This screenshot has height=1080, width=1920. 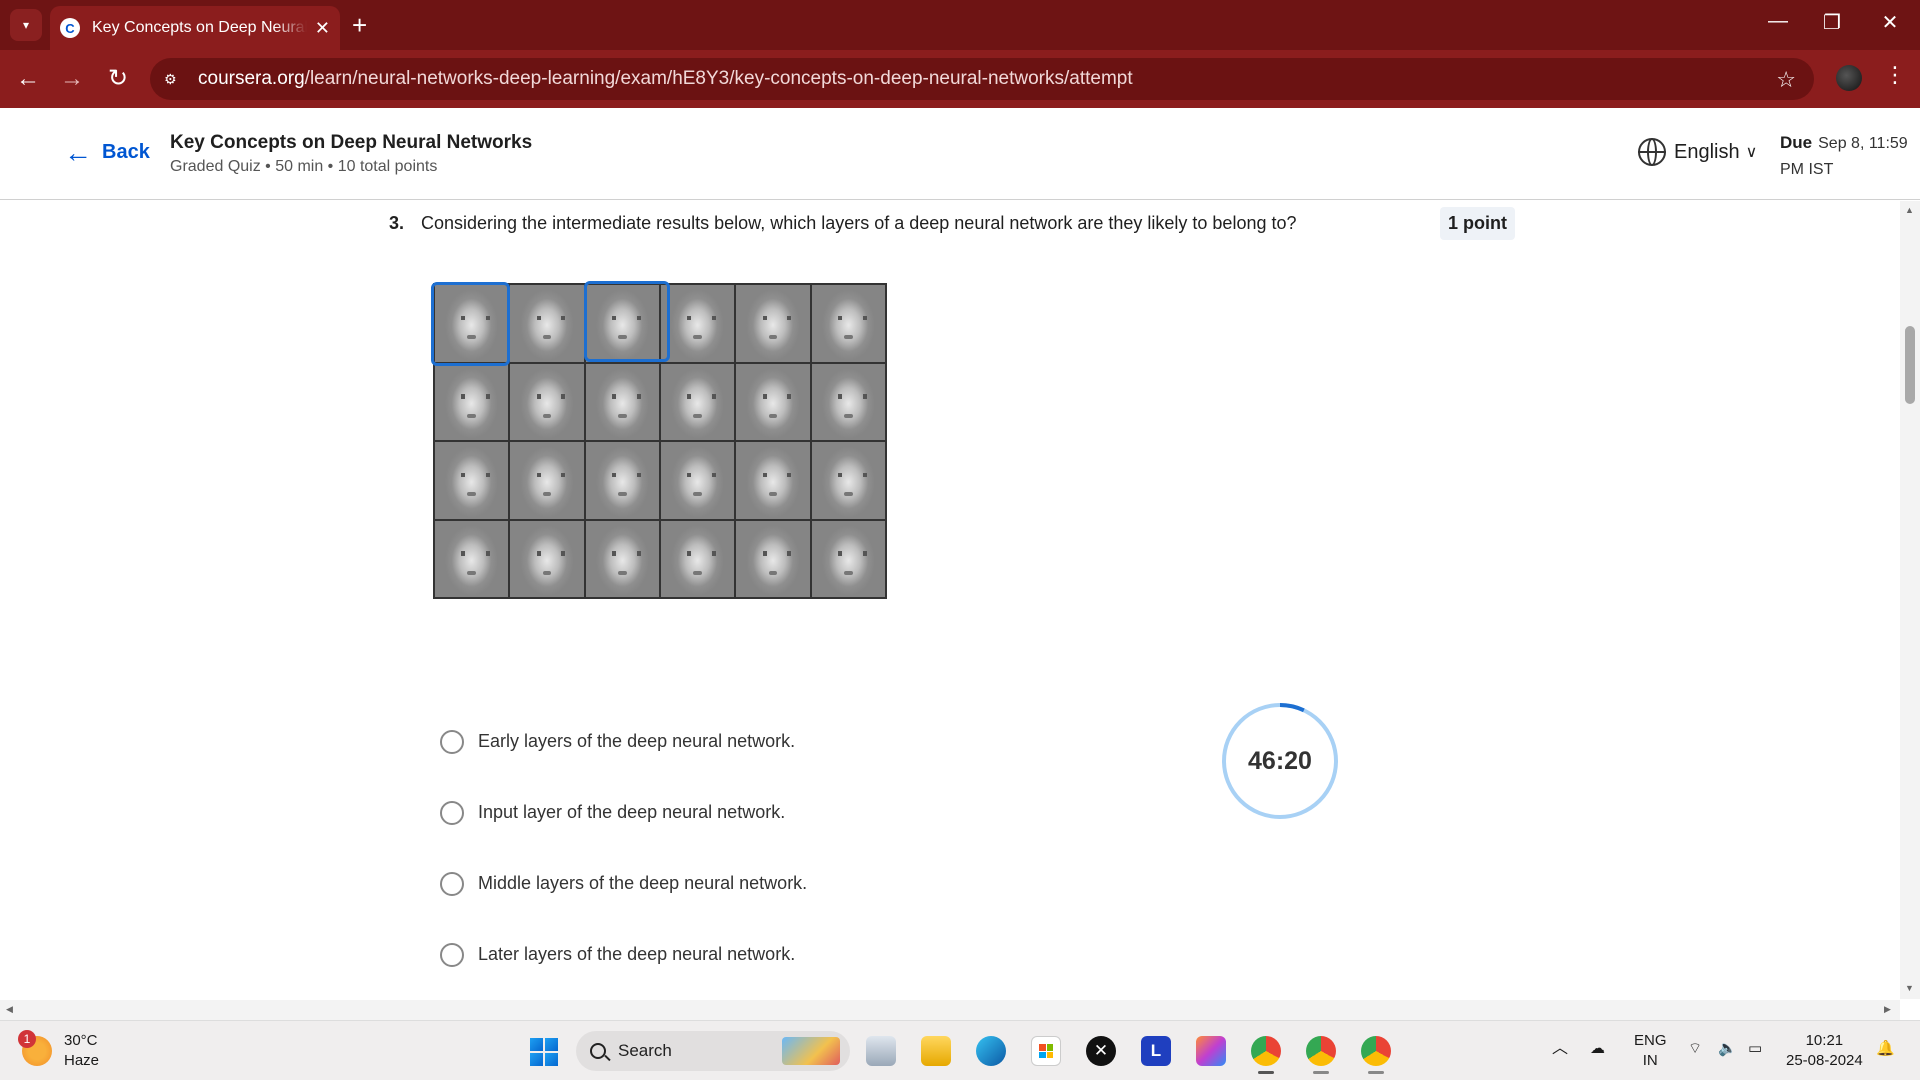 I want to click on bookmark-star-icon: ☆, so click(x=1786, y=80).